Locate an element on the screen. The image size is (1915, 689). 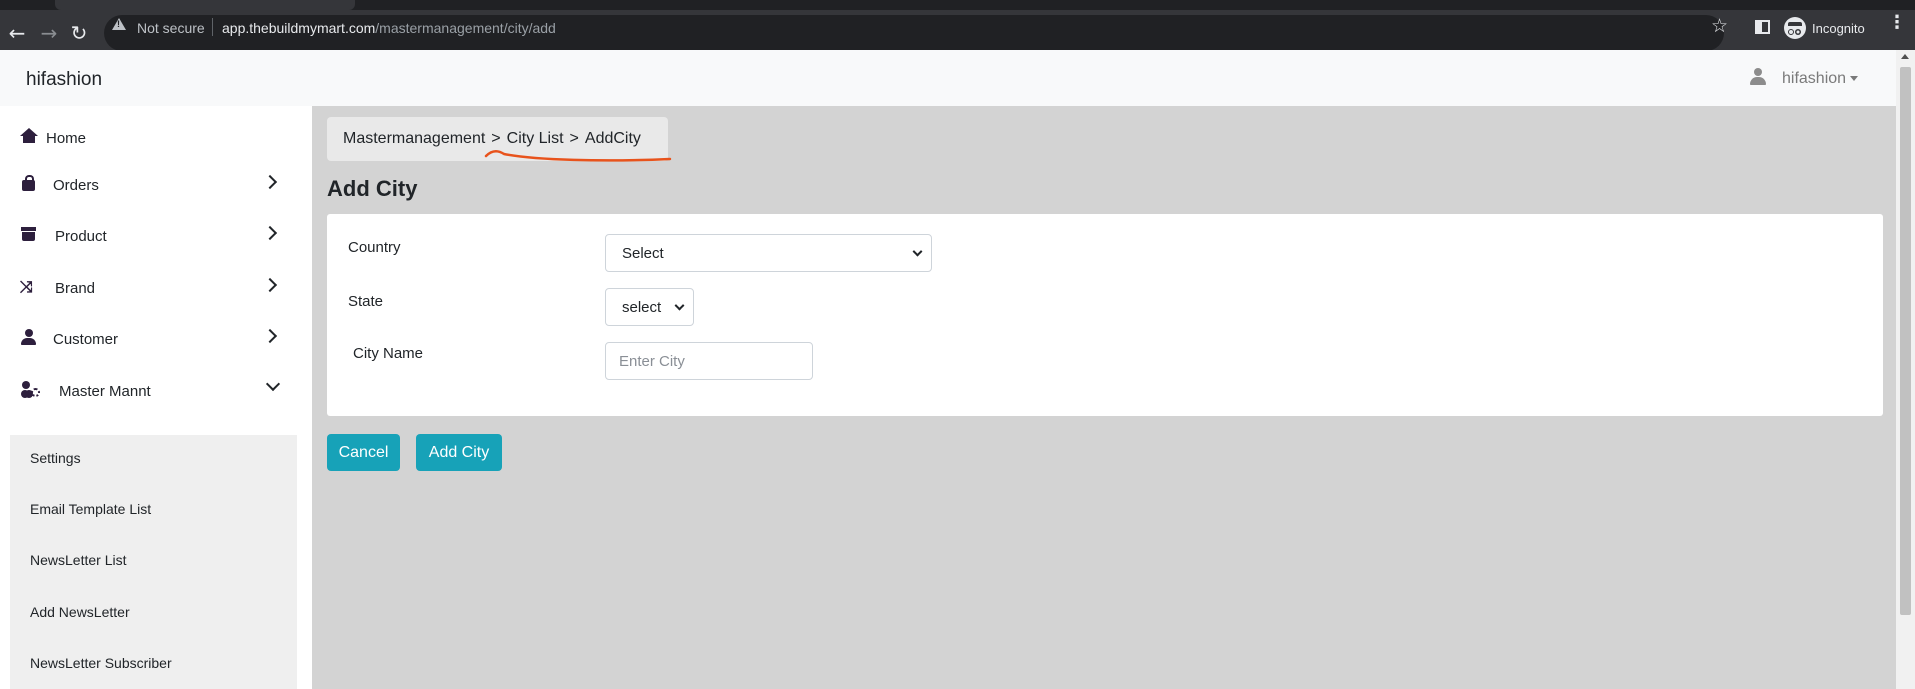
sidebar-item-master-mannt: Master Mannt is located at coordinates (156, 391).